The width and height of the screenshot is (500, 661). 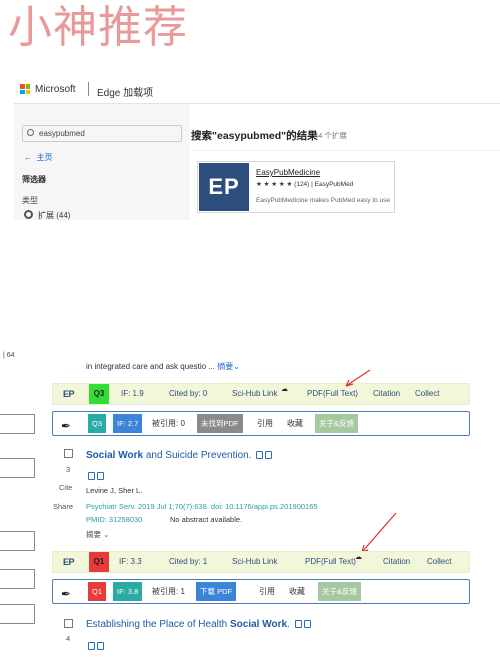 I want to click on results-count: 44 个扩展, so click(x=330, y=135).